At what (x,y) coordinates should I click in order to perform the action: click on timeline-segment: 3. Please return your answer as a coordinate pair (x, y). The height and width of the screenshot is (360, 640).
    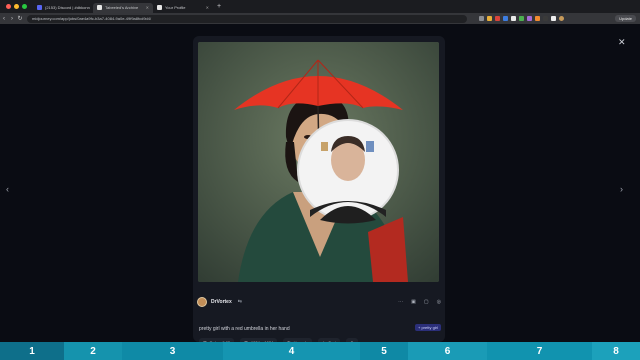
    Looking at the image, I should click on (172, 351).